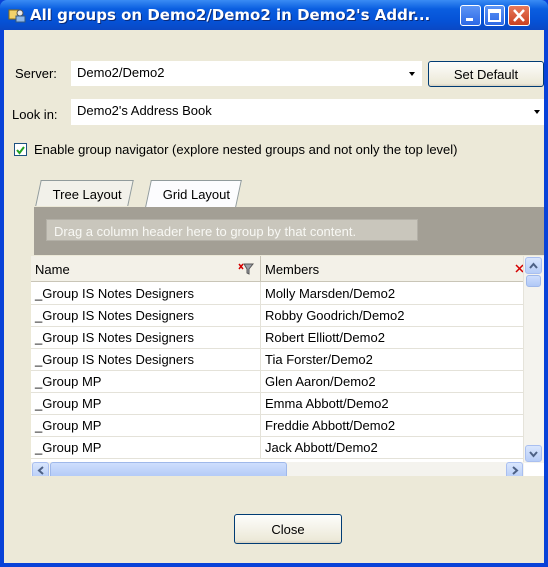 Image resolution: width=548 pixels, height=567 pixels. I want to click on tab-grid-layout: Grid Layout, so click(194, 193).